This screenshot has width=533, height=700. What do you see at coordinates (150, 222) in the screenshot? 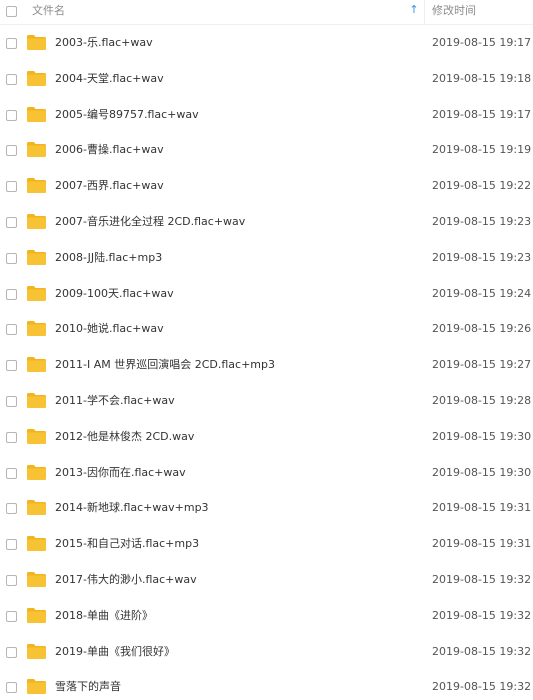
I see `file-name: 2007-音乐进化全过程 2CD.flac+wav` at bounding box center [150, 222].